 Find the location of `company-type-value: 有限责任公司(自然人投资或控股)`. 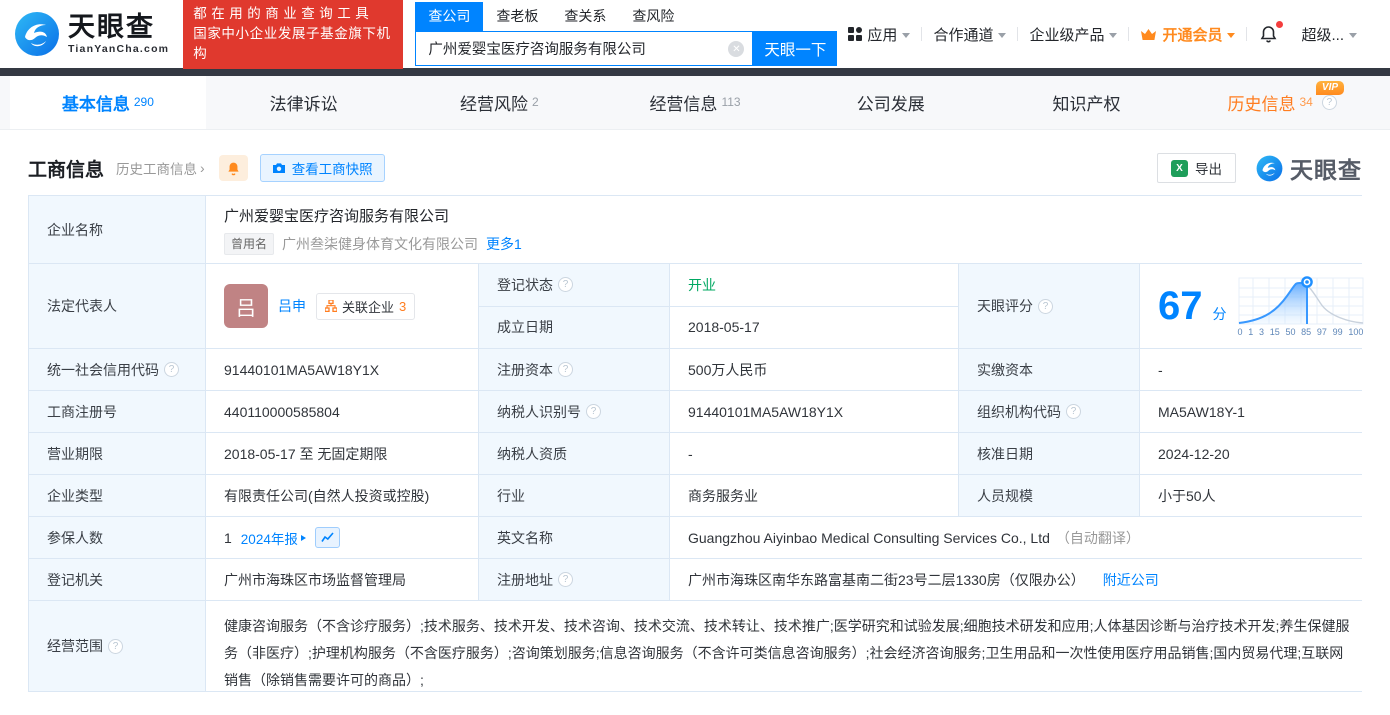

company-type-value: 有限责任公司(自然人投资或控股) is located at coordinates (342, 495).